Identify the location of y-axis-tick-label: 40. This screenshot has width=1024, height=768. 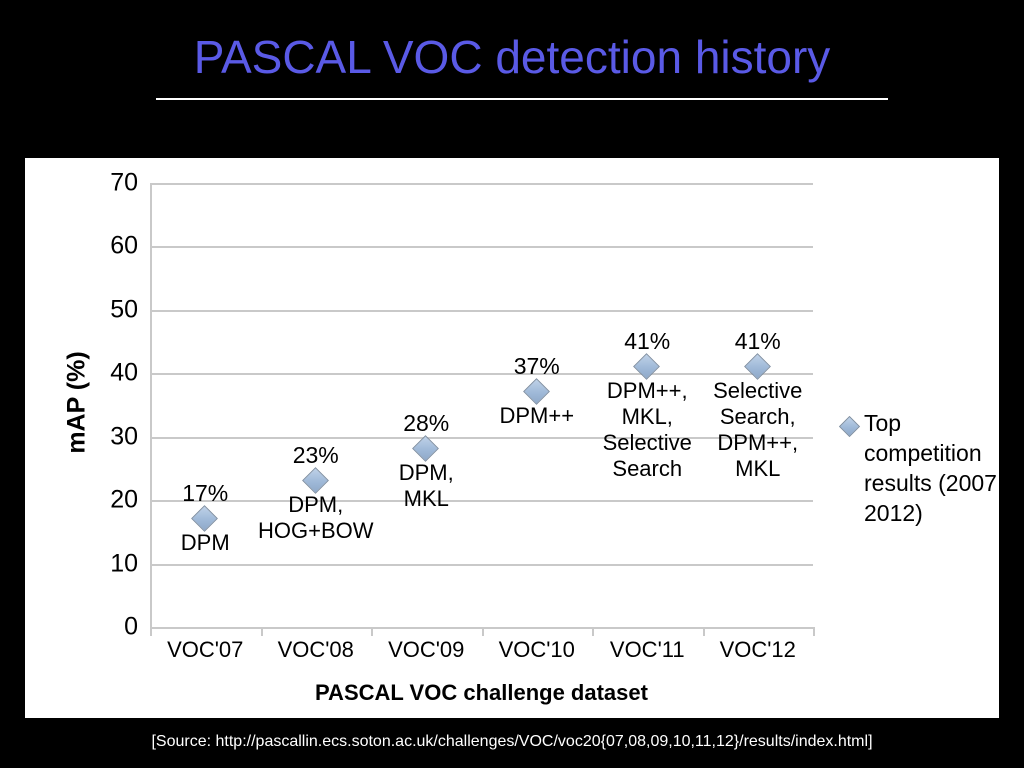
(124, 372).